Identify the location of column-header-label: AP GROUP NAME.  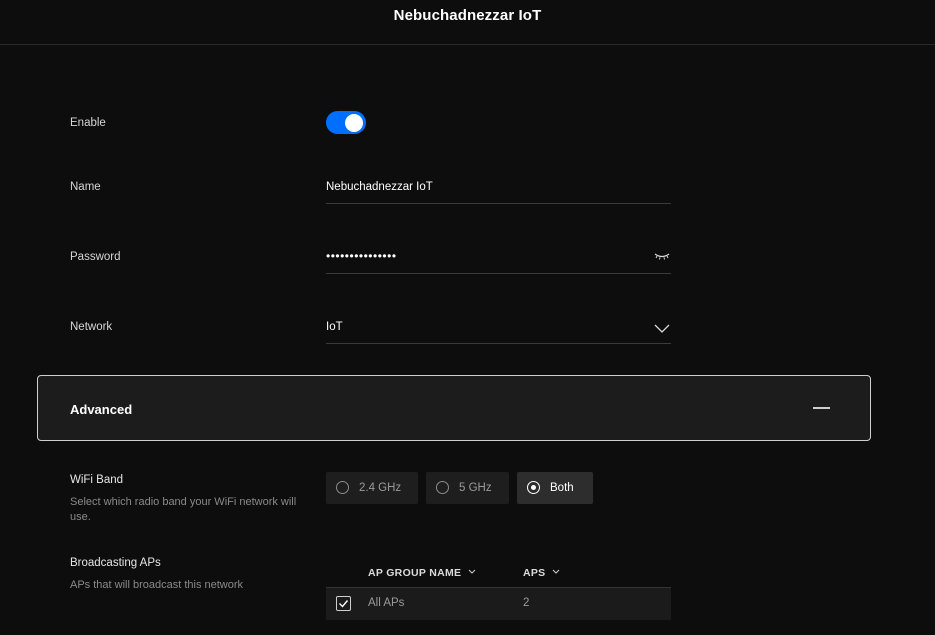
(415, 573).